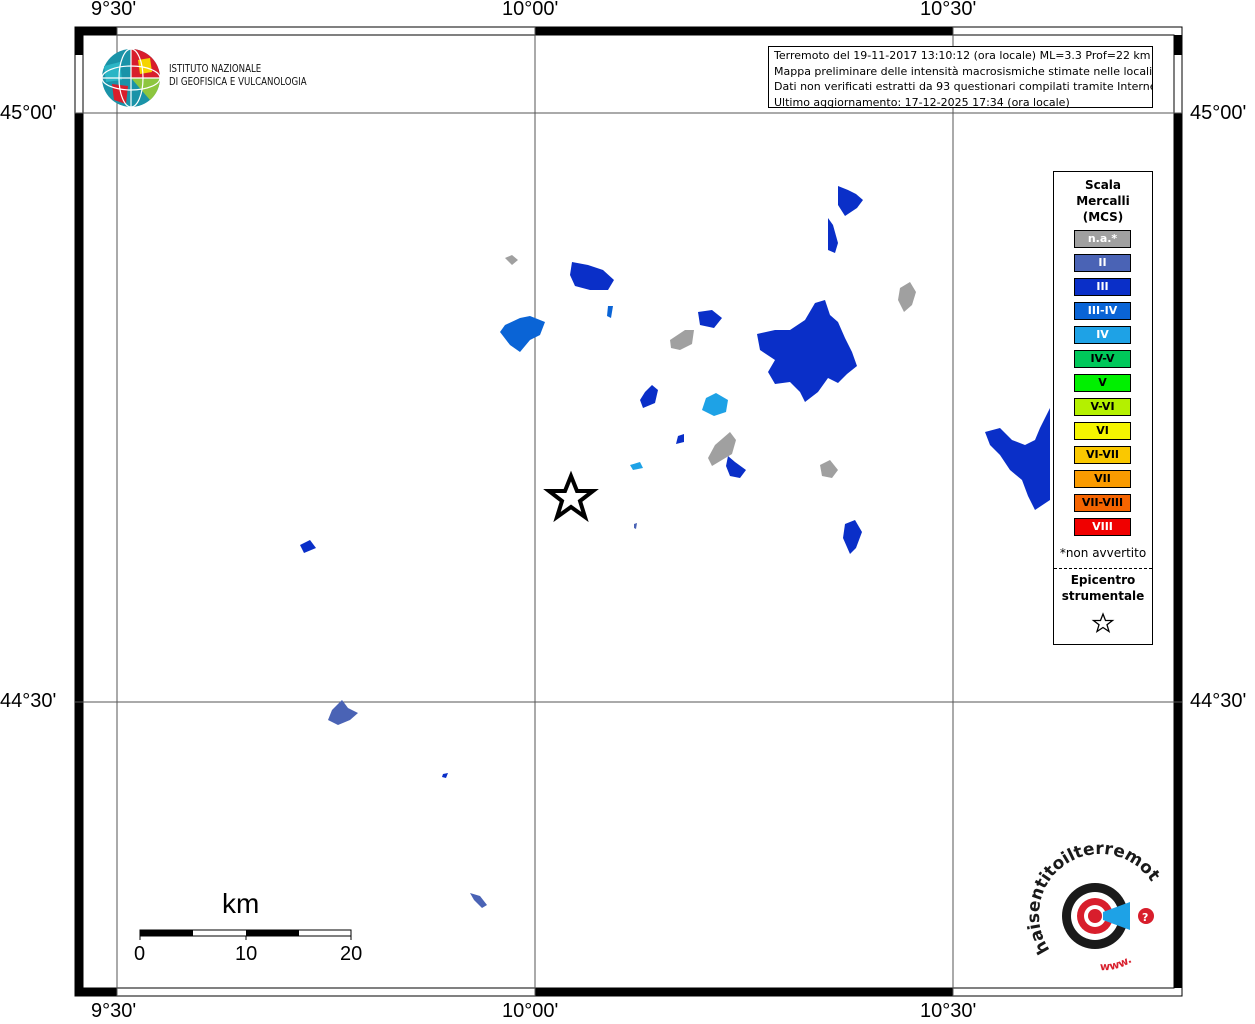 This screenshot has width=1255, height=1024. I want to click on lat-label-left-2: 44°30', so click(28, 701).